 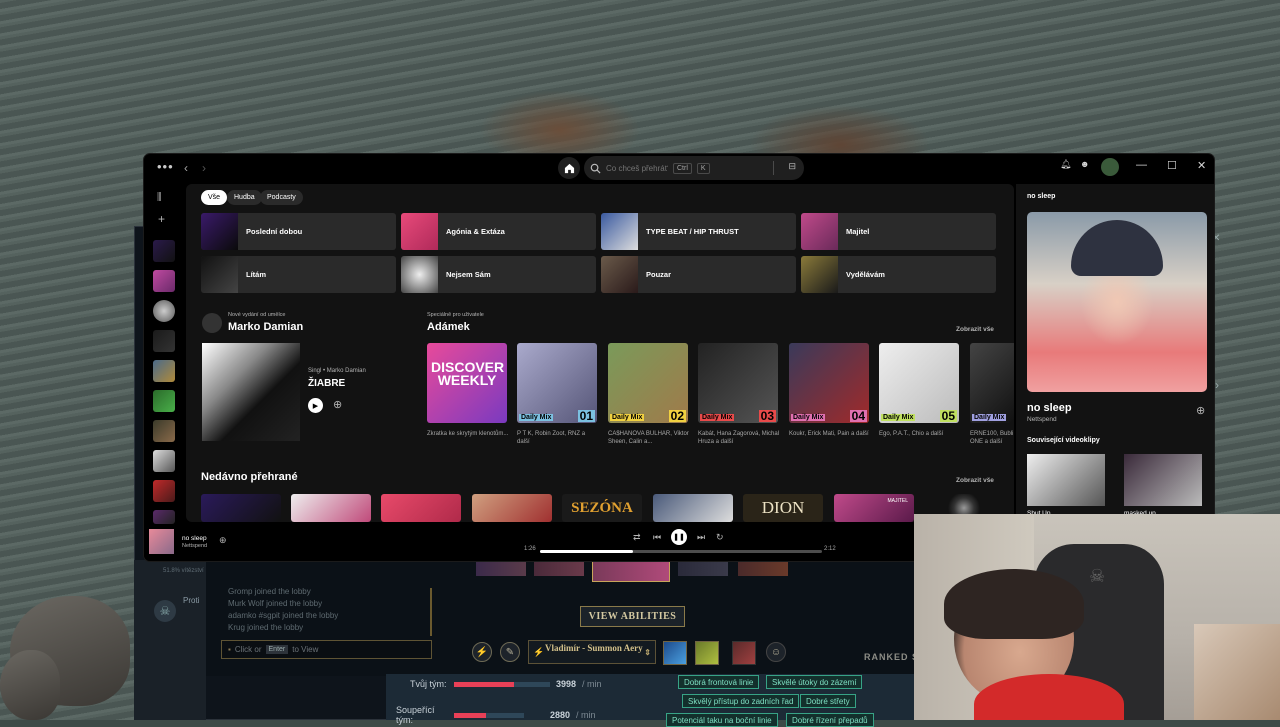 I want to click on quick-item: Poslední dobou, so click(x=298, y=231).